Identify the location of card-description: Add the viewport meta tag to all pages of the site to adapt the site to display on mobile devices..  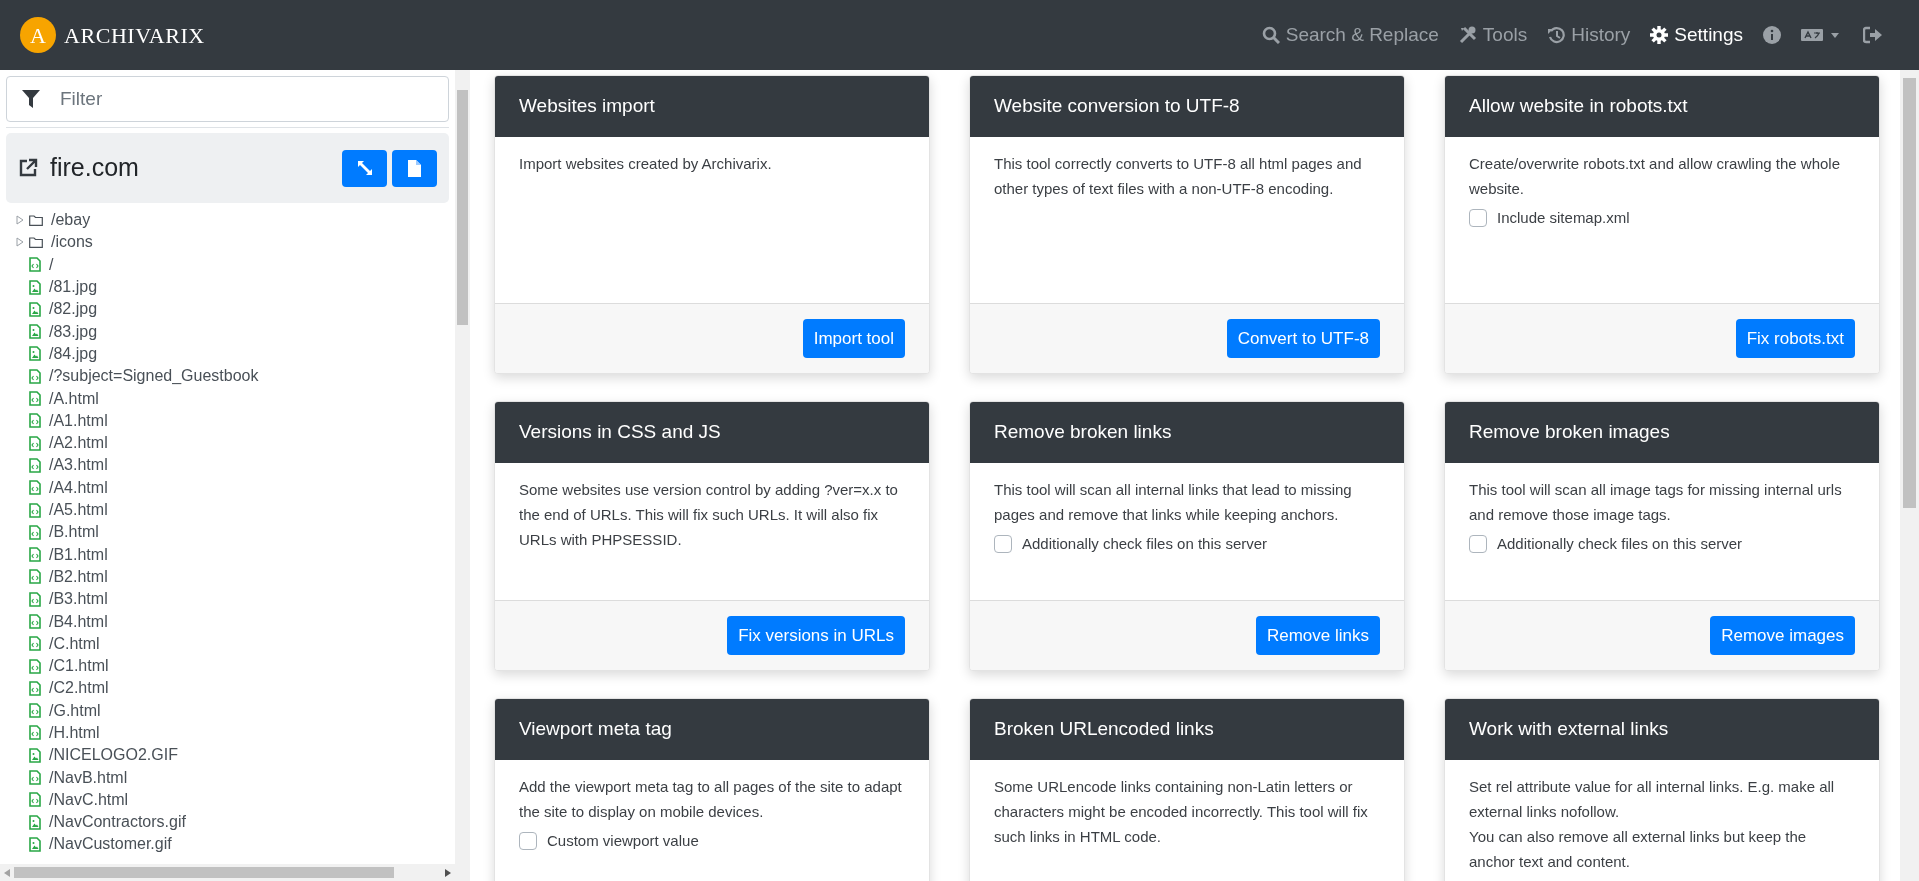
(711, 799).